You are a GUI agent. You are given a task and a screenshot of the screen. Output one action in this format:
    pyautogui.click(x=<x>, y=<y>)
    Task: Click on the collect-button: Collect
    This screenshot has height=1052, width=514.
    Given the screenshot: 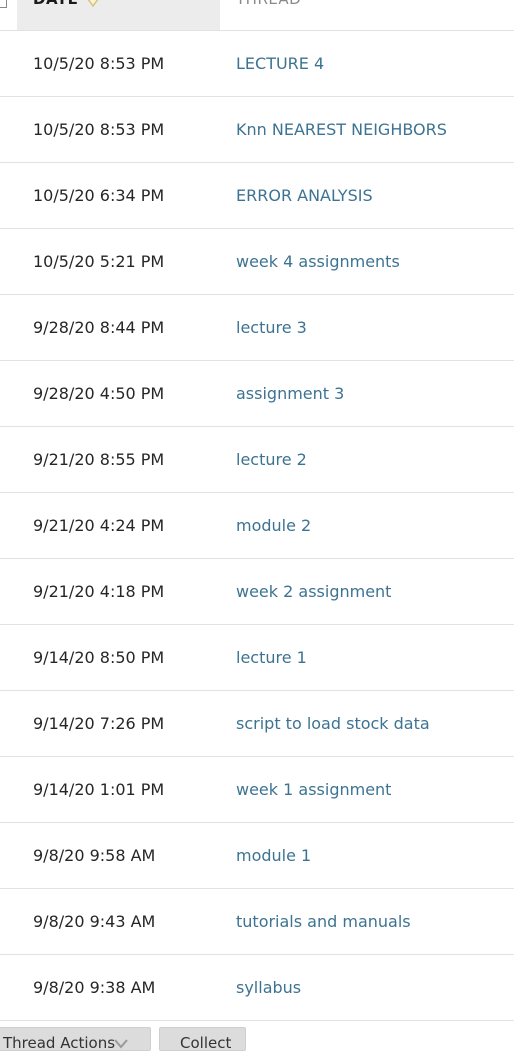 What is the action you would take?
    pyautogui.click(x=202, y=1039)
    